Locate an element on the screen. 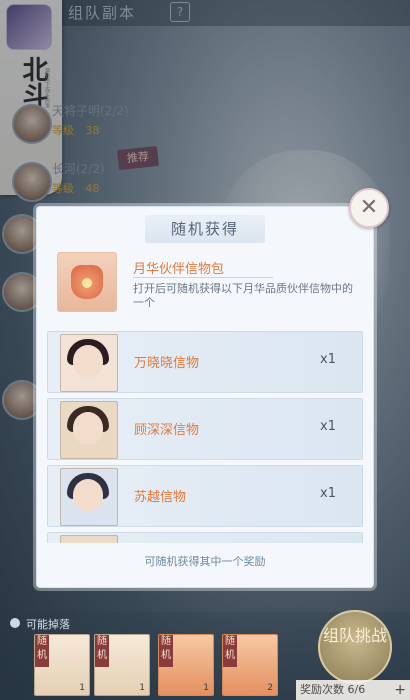 The height and width of the screenshot is (700, 410). reward-times: 奖励次数 6/6 + is located at coordinates (353, 690).